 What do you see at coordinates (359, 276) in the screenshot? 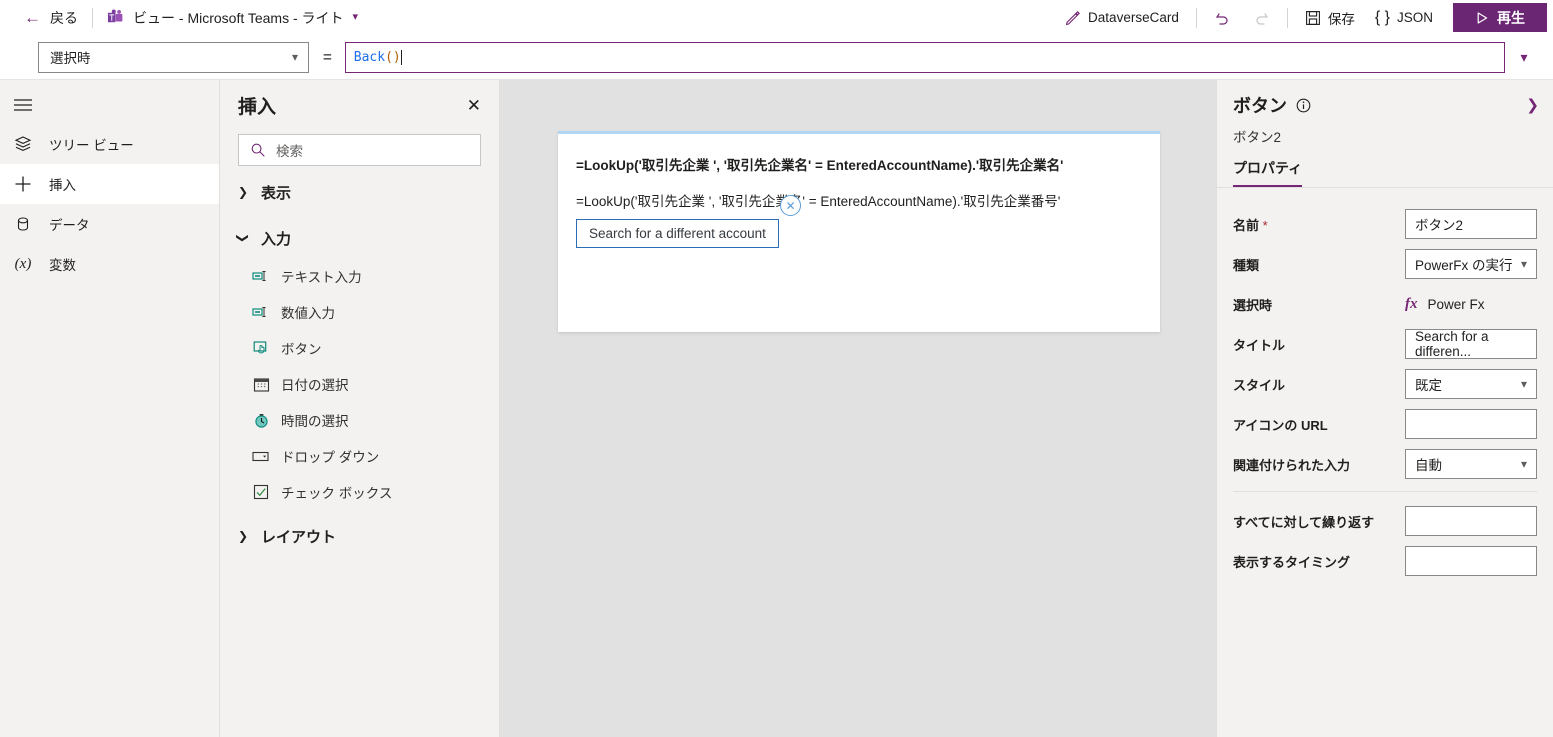
I see `insert-item-text-input: テキスト入力` at bounding box center [359, 276].